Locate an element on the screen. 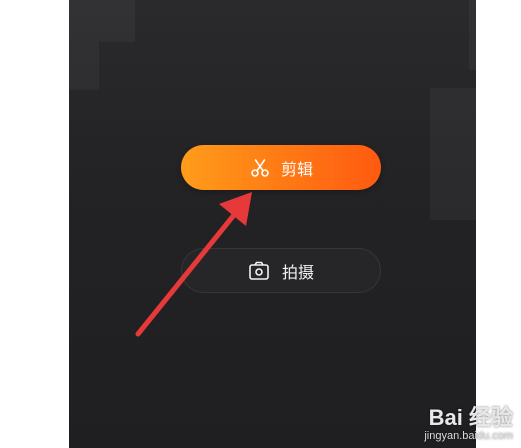  watermark-logo: Bai 经验 is located at coordinates (470, 417).